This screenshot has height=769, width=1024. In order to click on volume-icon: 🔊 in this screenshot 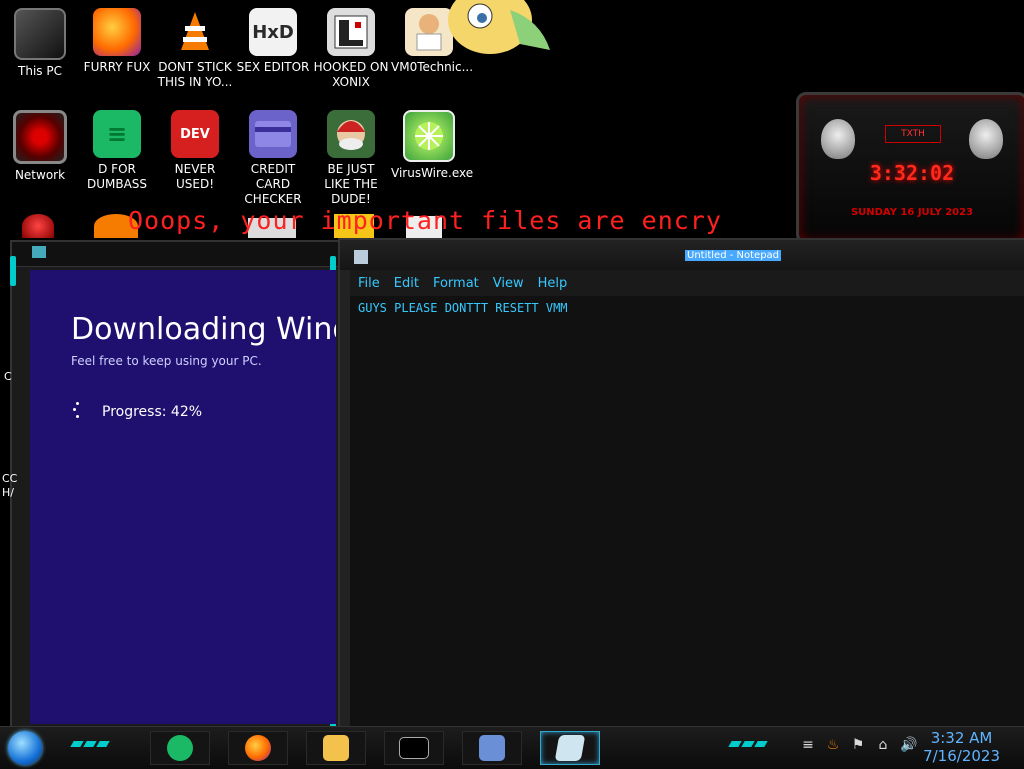, I will do `click(908, 745)`.